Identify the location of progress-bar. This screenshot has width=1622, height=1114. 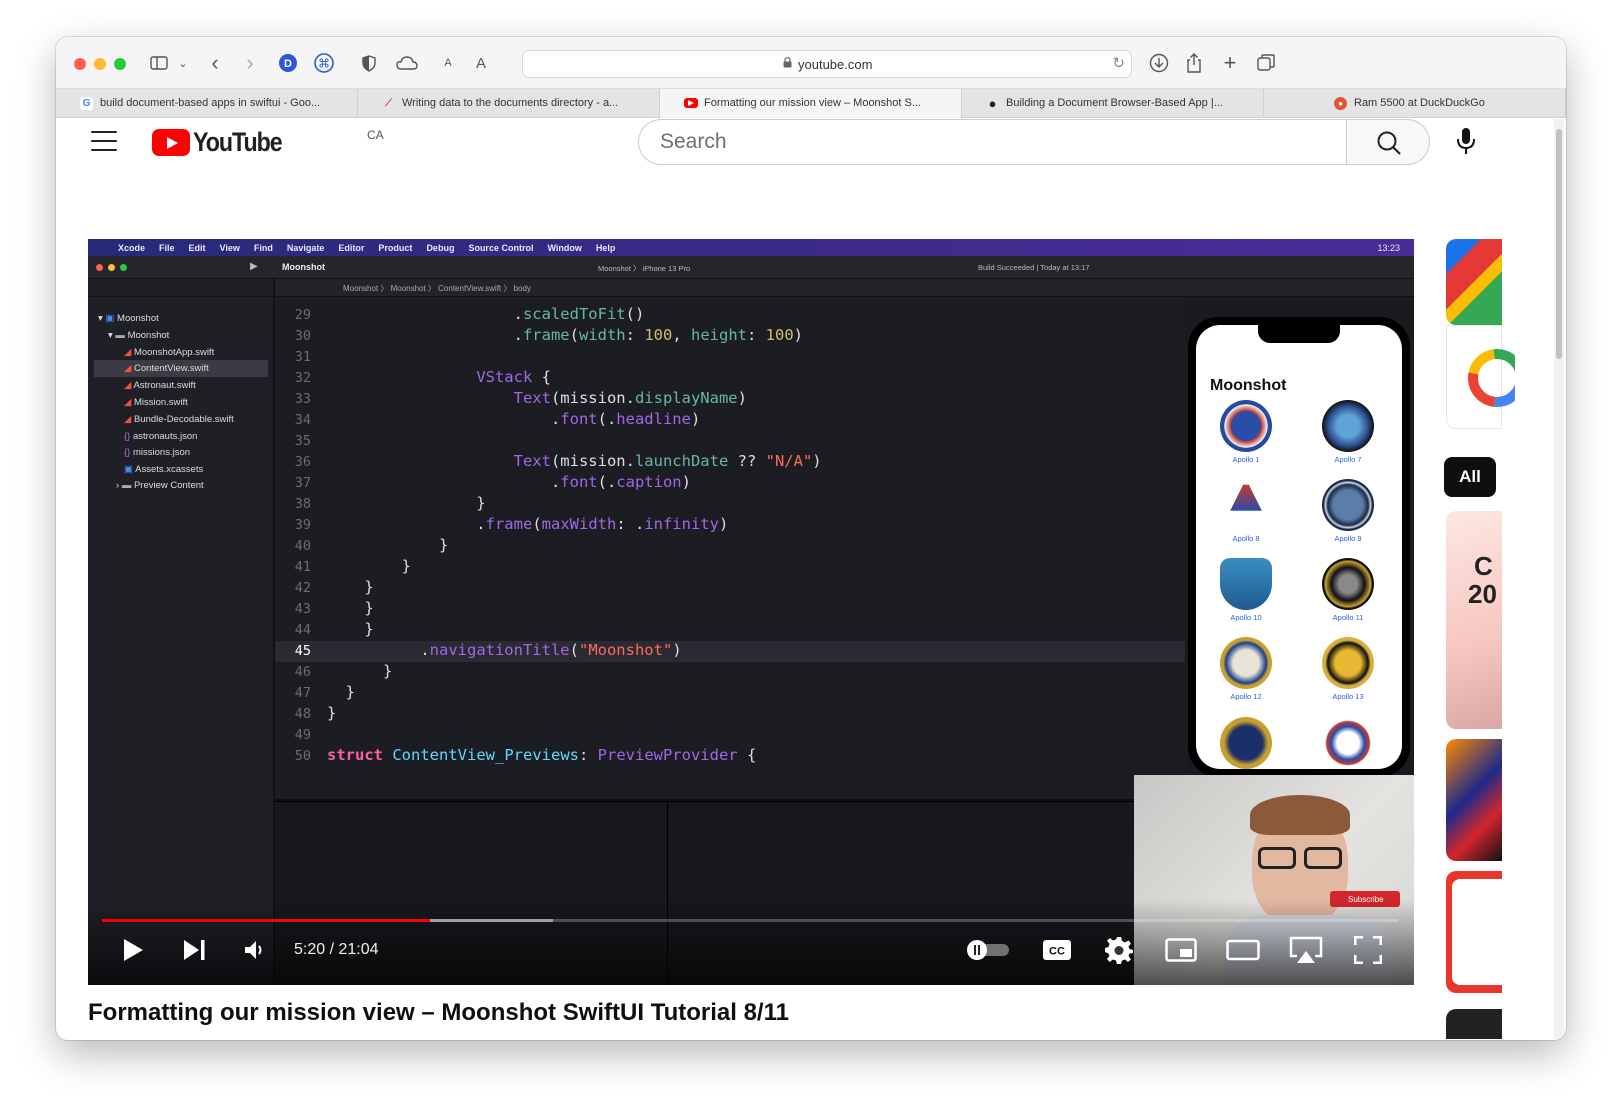
(750, 920).